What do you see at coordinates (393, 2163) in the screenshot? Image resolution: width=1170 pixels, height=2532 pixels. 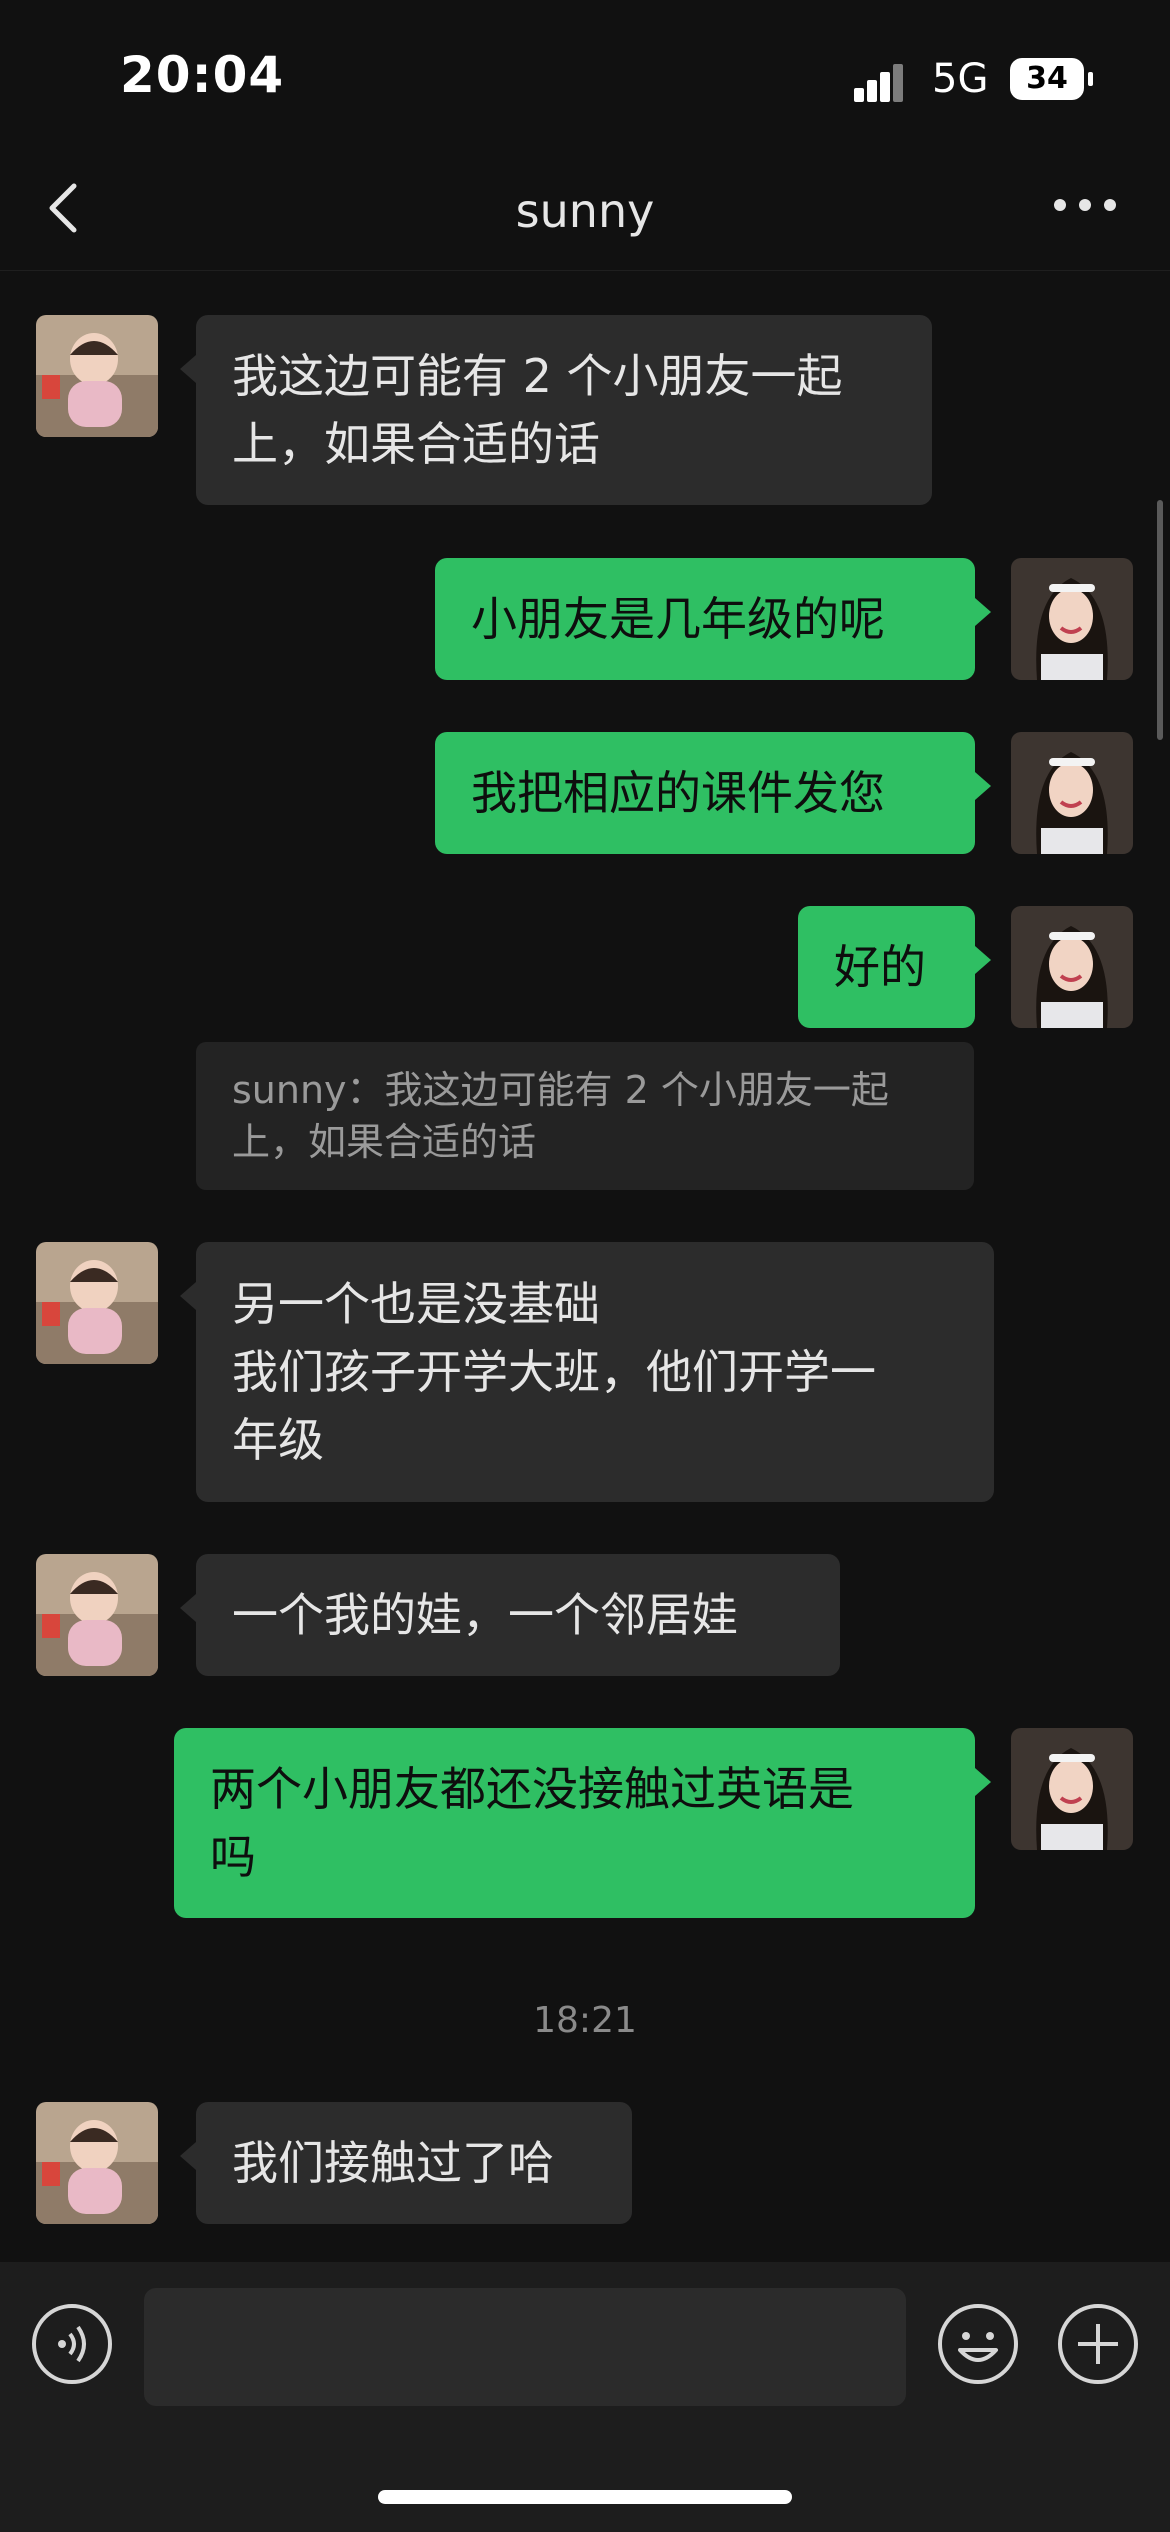 I see `message-line: 我们接触过了哈` at bounding box center [393, 2163].